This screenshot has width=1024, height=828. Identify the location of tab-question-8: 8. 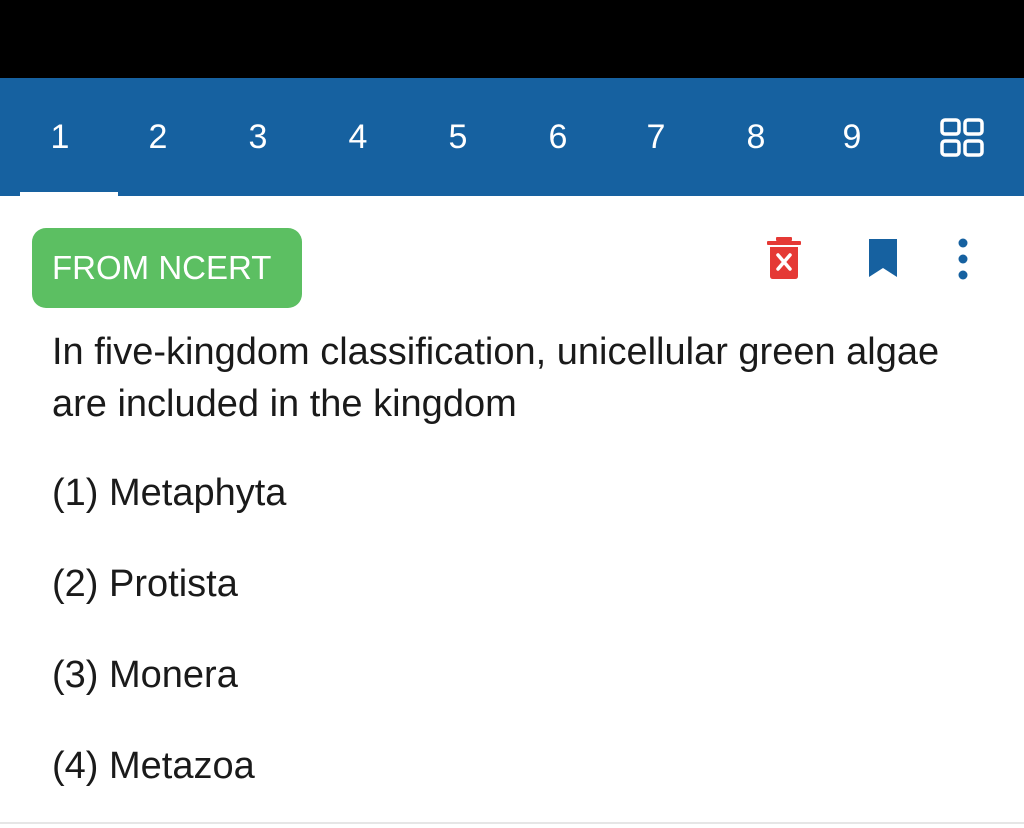
(756, 137).